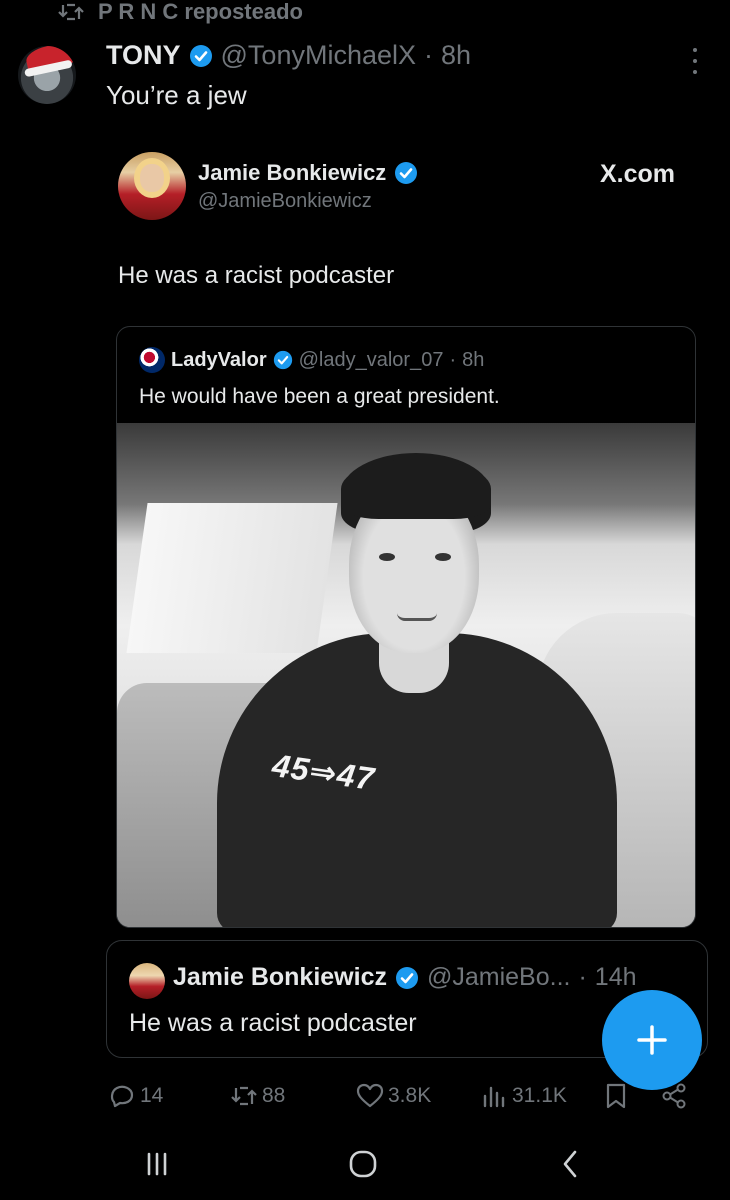 This screenshot has width=730, height=1200. Describe the element at coordinates (473, 359) in the screenshot. I see `quoted-post-time: 8h` at that location.